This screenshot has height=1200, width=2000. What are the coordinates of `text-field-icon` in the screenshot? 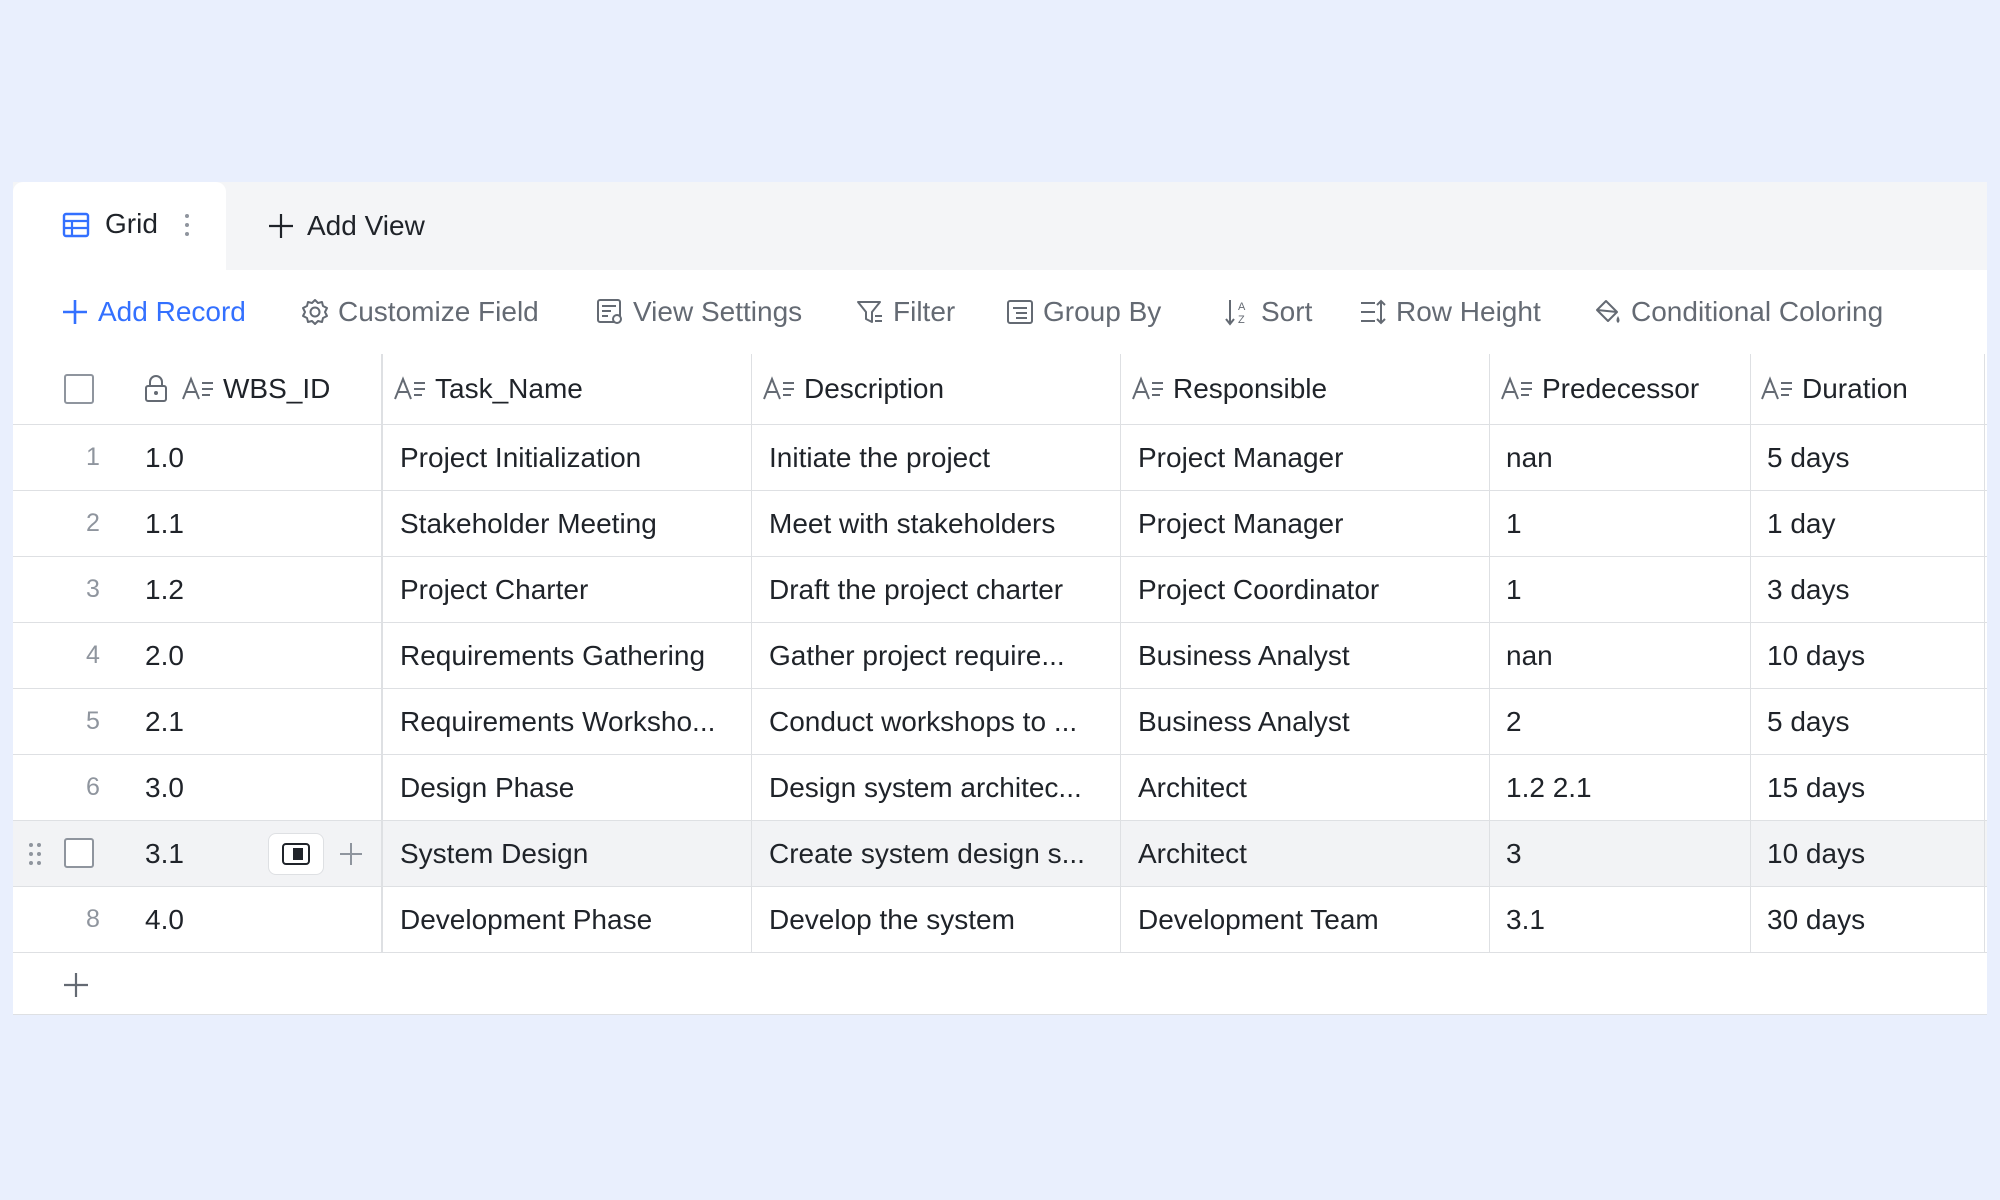 It's located at (409, 388).